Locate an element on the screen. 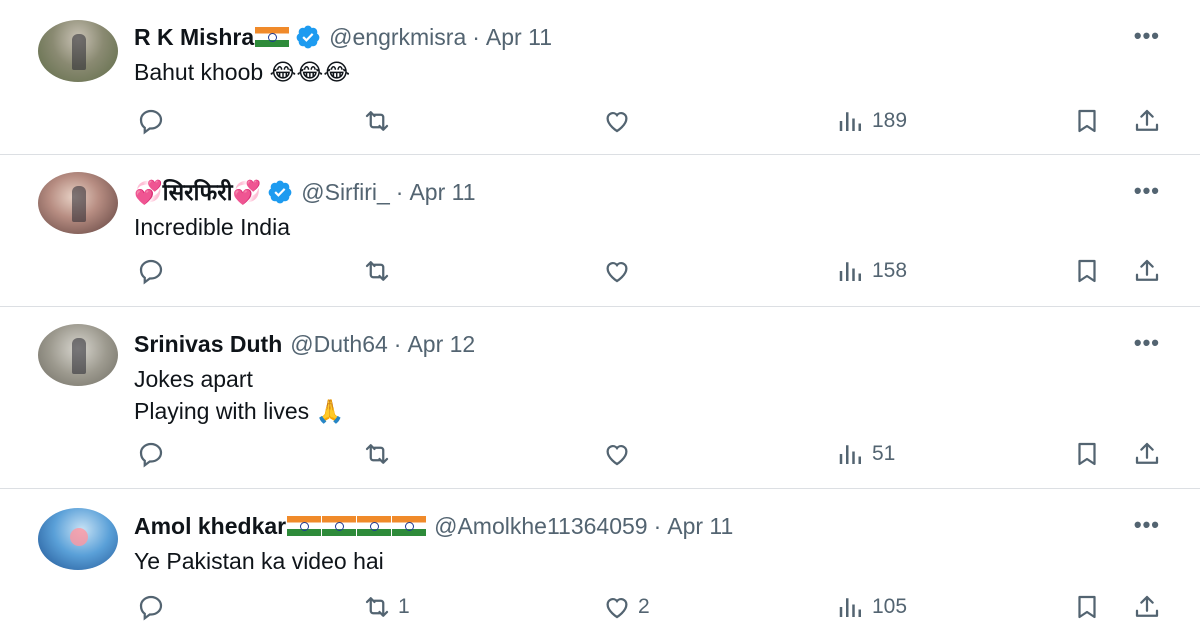 The height and width of the screenshot is (628, 1200). tweet-header: Srinivas Duth @Duth64 · Apr 12 is located at coordinates (304, 344).